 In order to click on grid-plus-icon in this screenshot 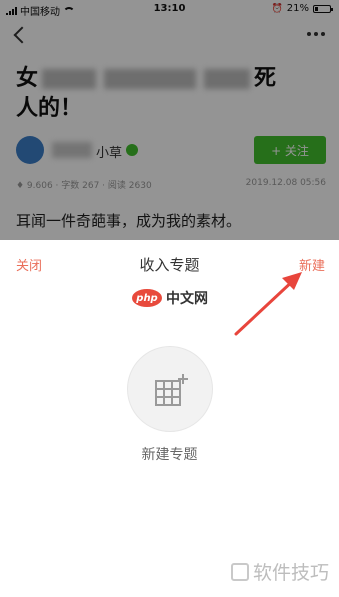, I will do `click(171, 390)`.